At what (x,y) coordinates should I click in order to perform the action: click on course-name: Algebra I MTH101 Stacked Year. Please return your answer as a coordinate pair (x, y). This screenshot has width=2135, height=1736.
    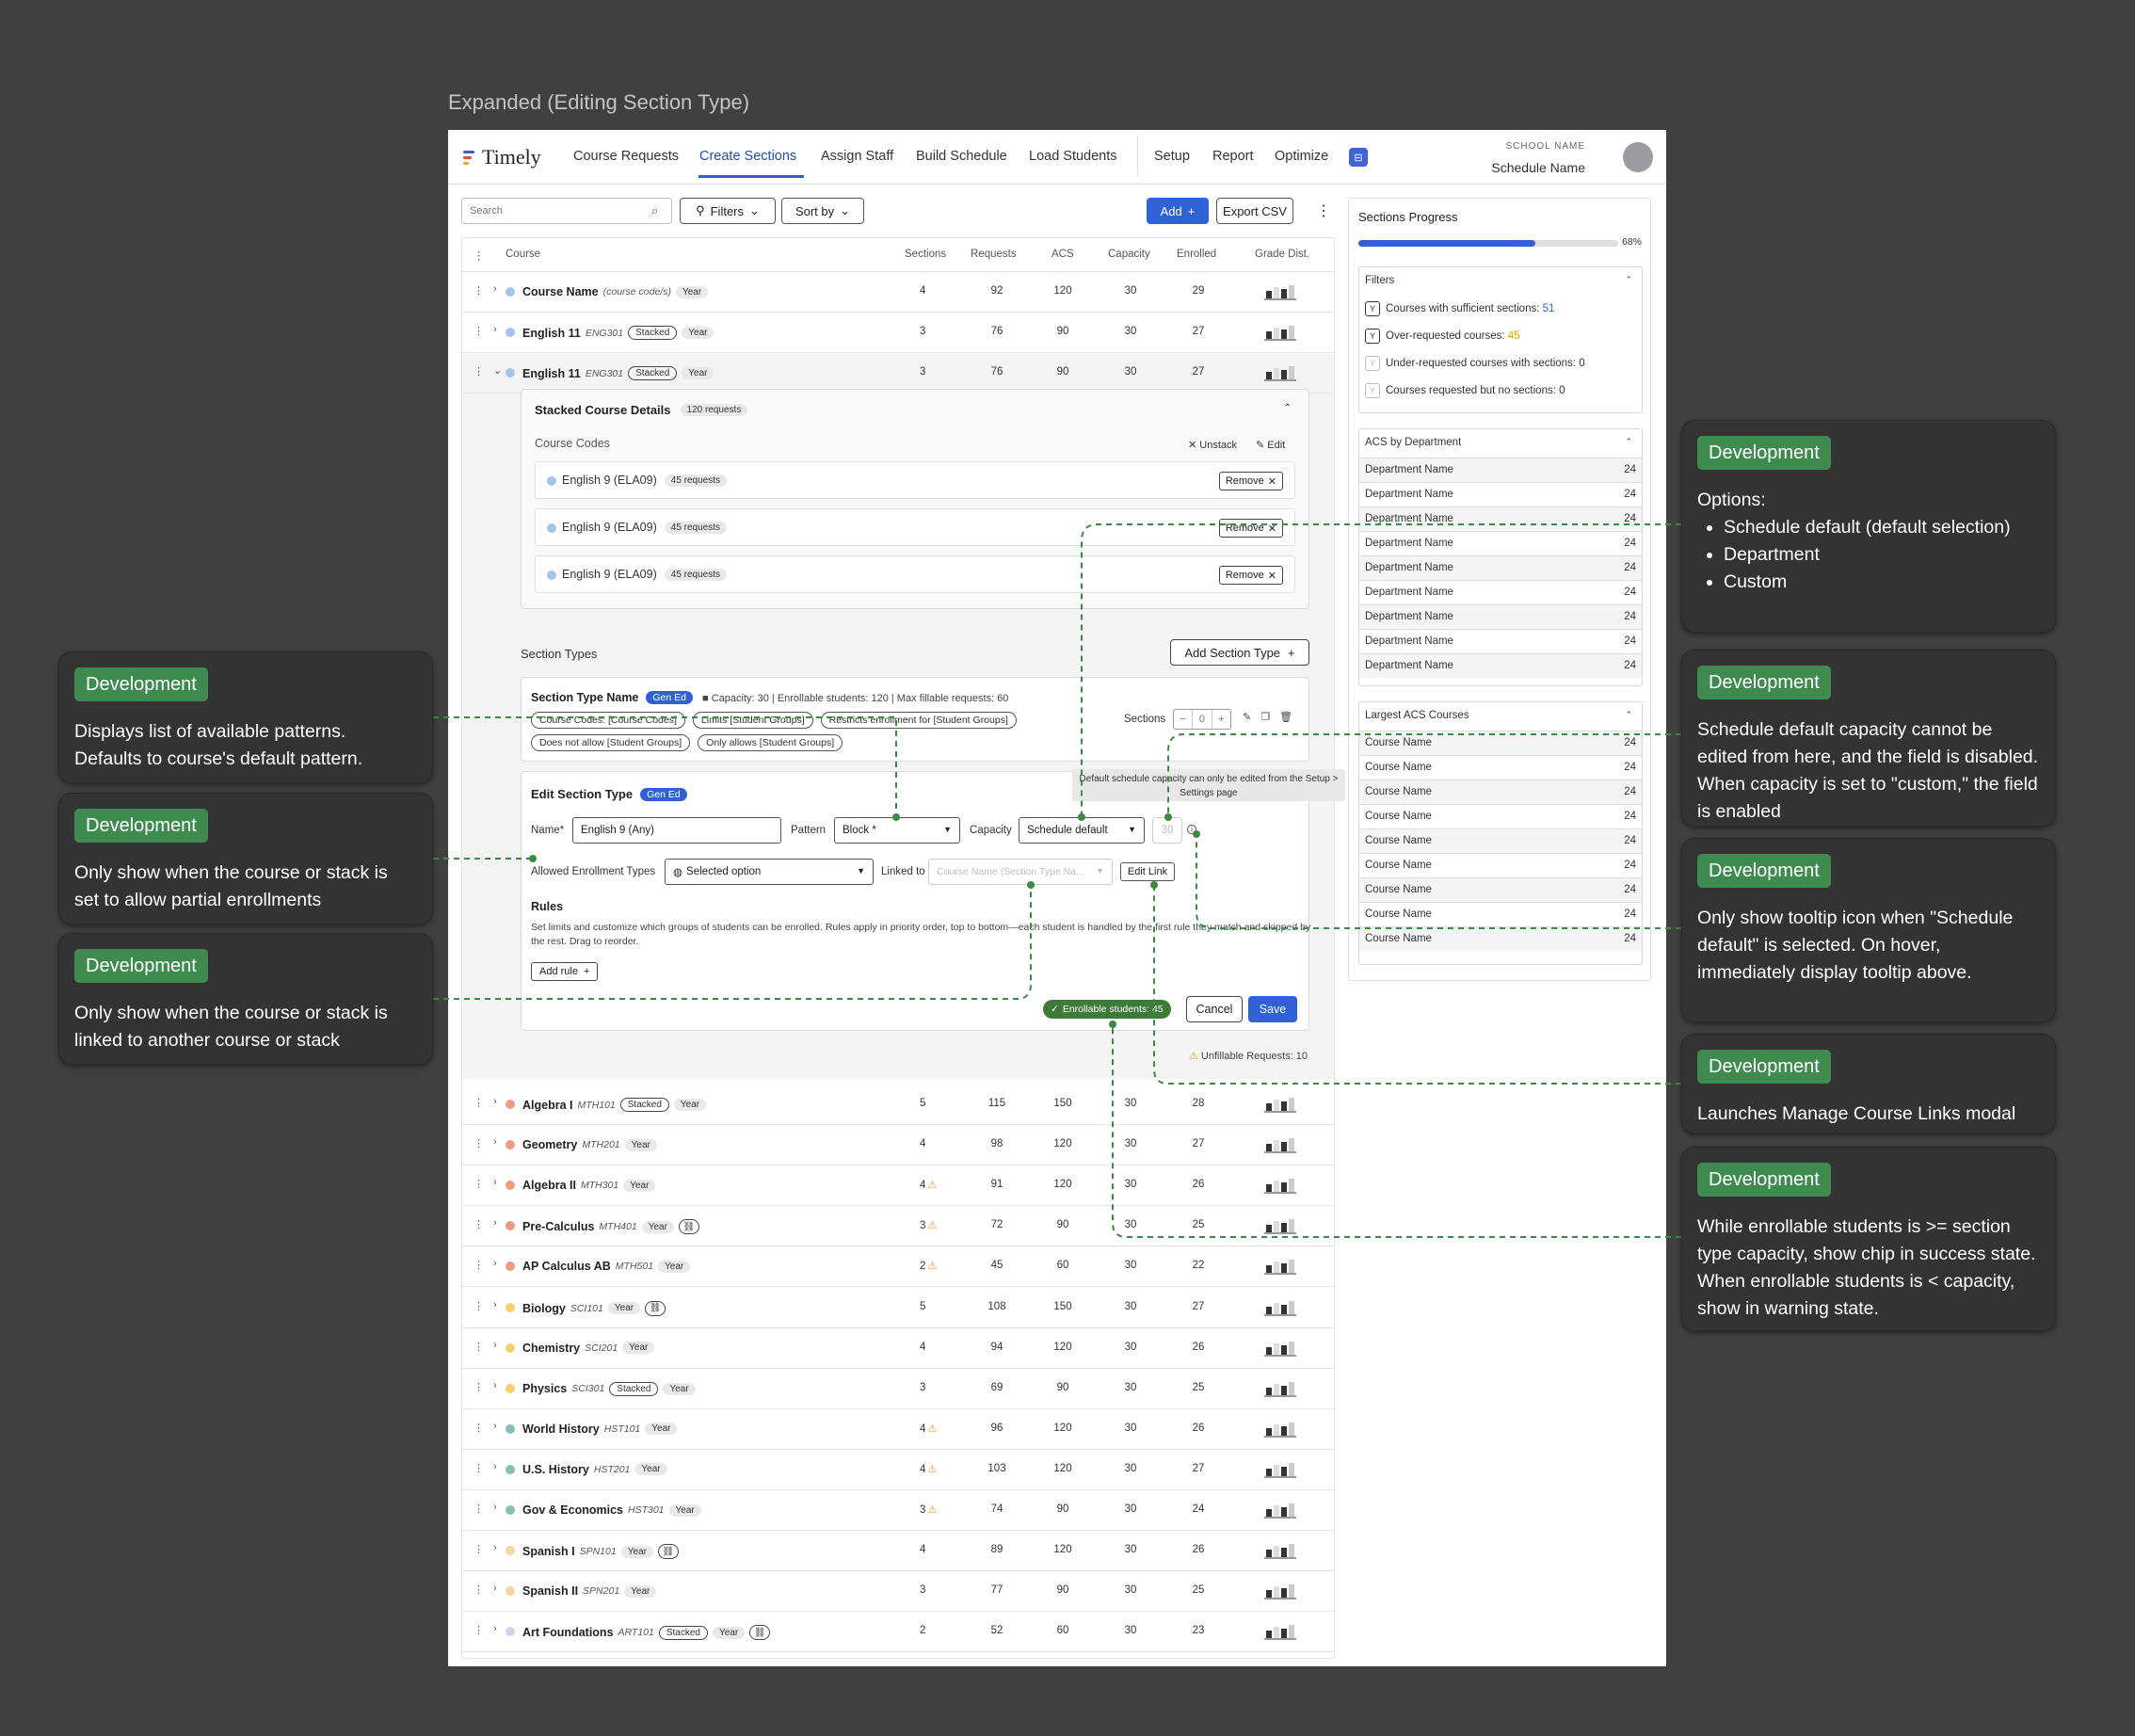
    Looking at the image, I should click on (614, 1105).